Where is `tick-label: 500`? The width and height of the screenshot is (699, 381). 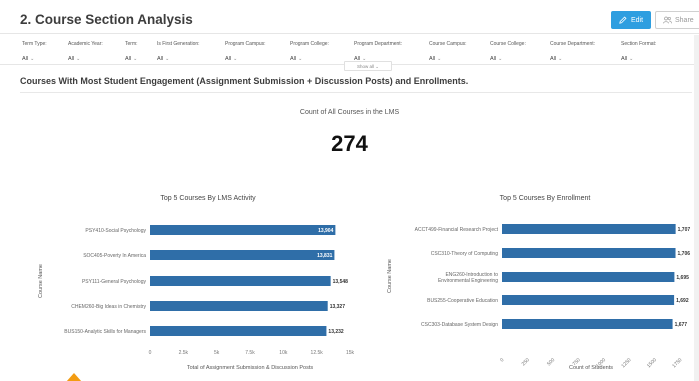 tick-label: 500 is located at coordinates (551, 362).